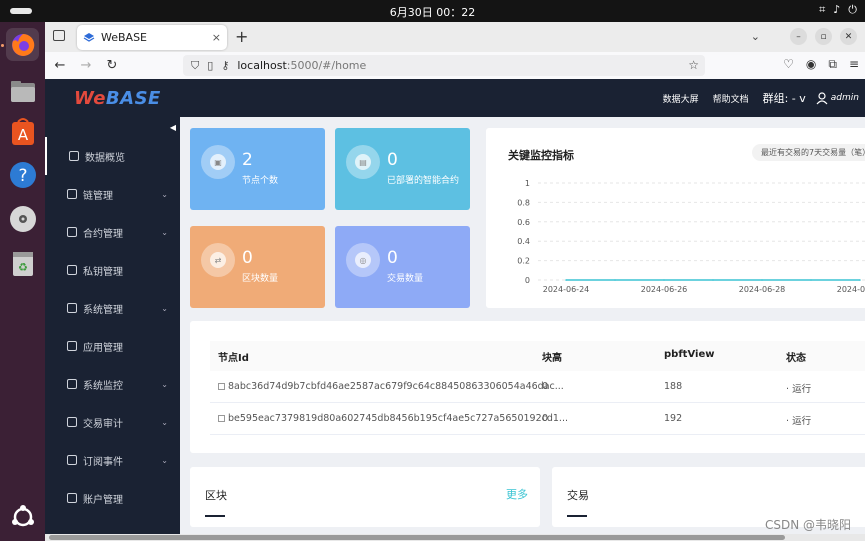 The height and width of the screenshot is (541, 865). What do you see at coordinates (552, 356) in the screenshot?
I see `column-header: 块高` at bounding box center [552, 356].